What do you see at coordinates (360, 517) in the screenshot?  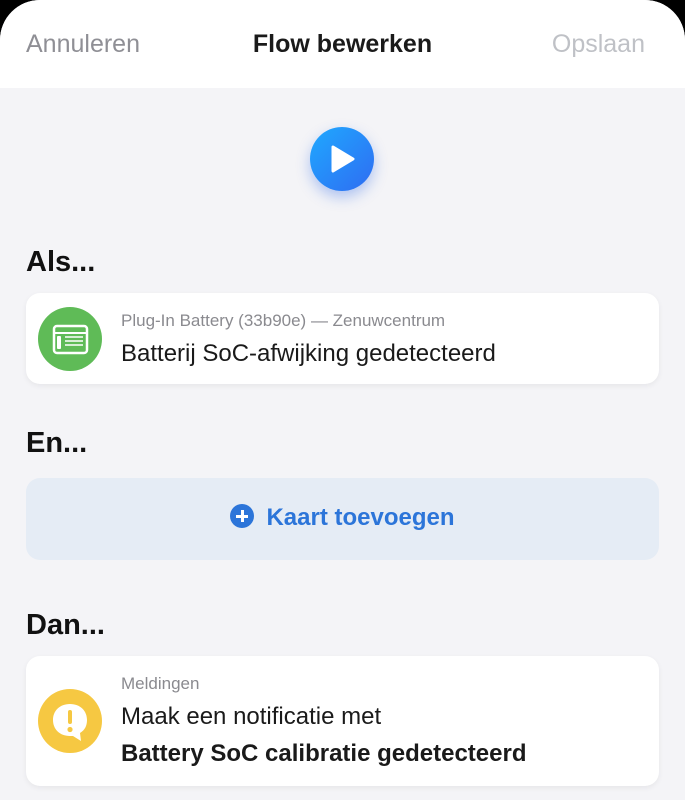 I see `add-card-label: Kaart toevoegen` at bounding box center [360, 517].